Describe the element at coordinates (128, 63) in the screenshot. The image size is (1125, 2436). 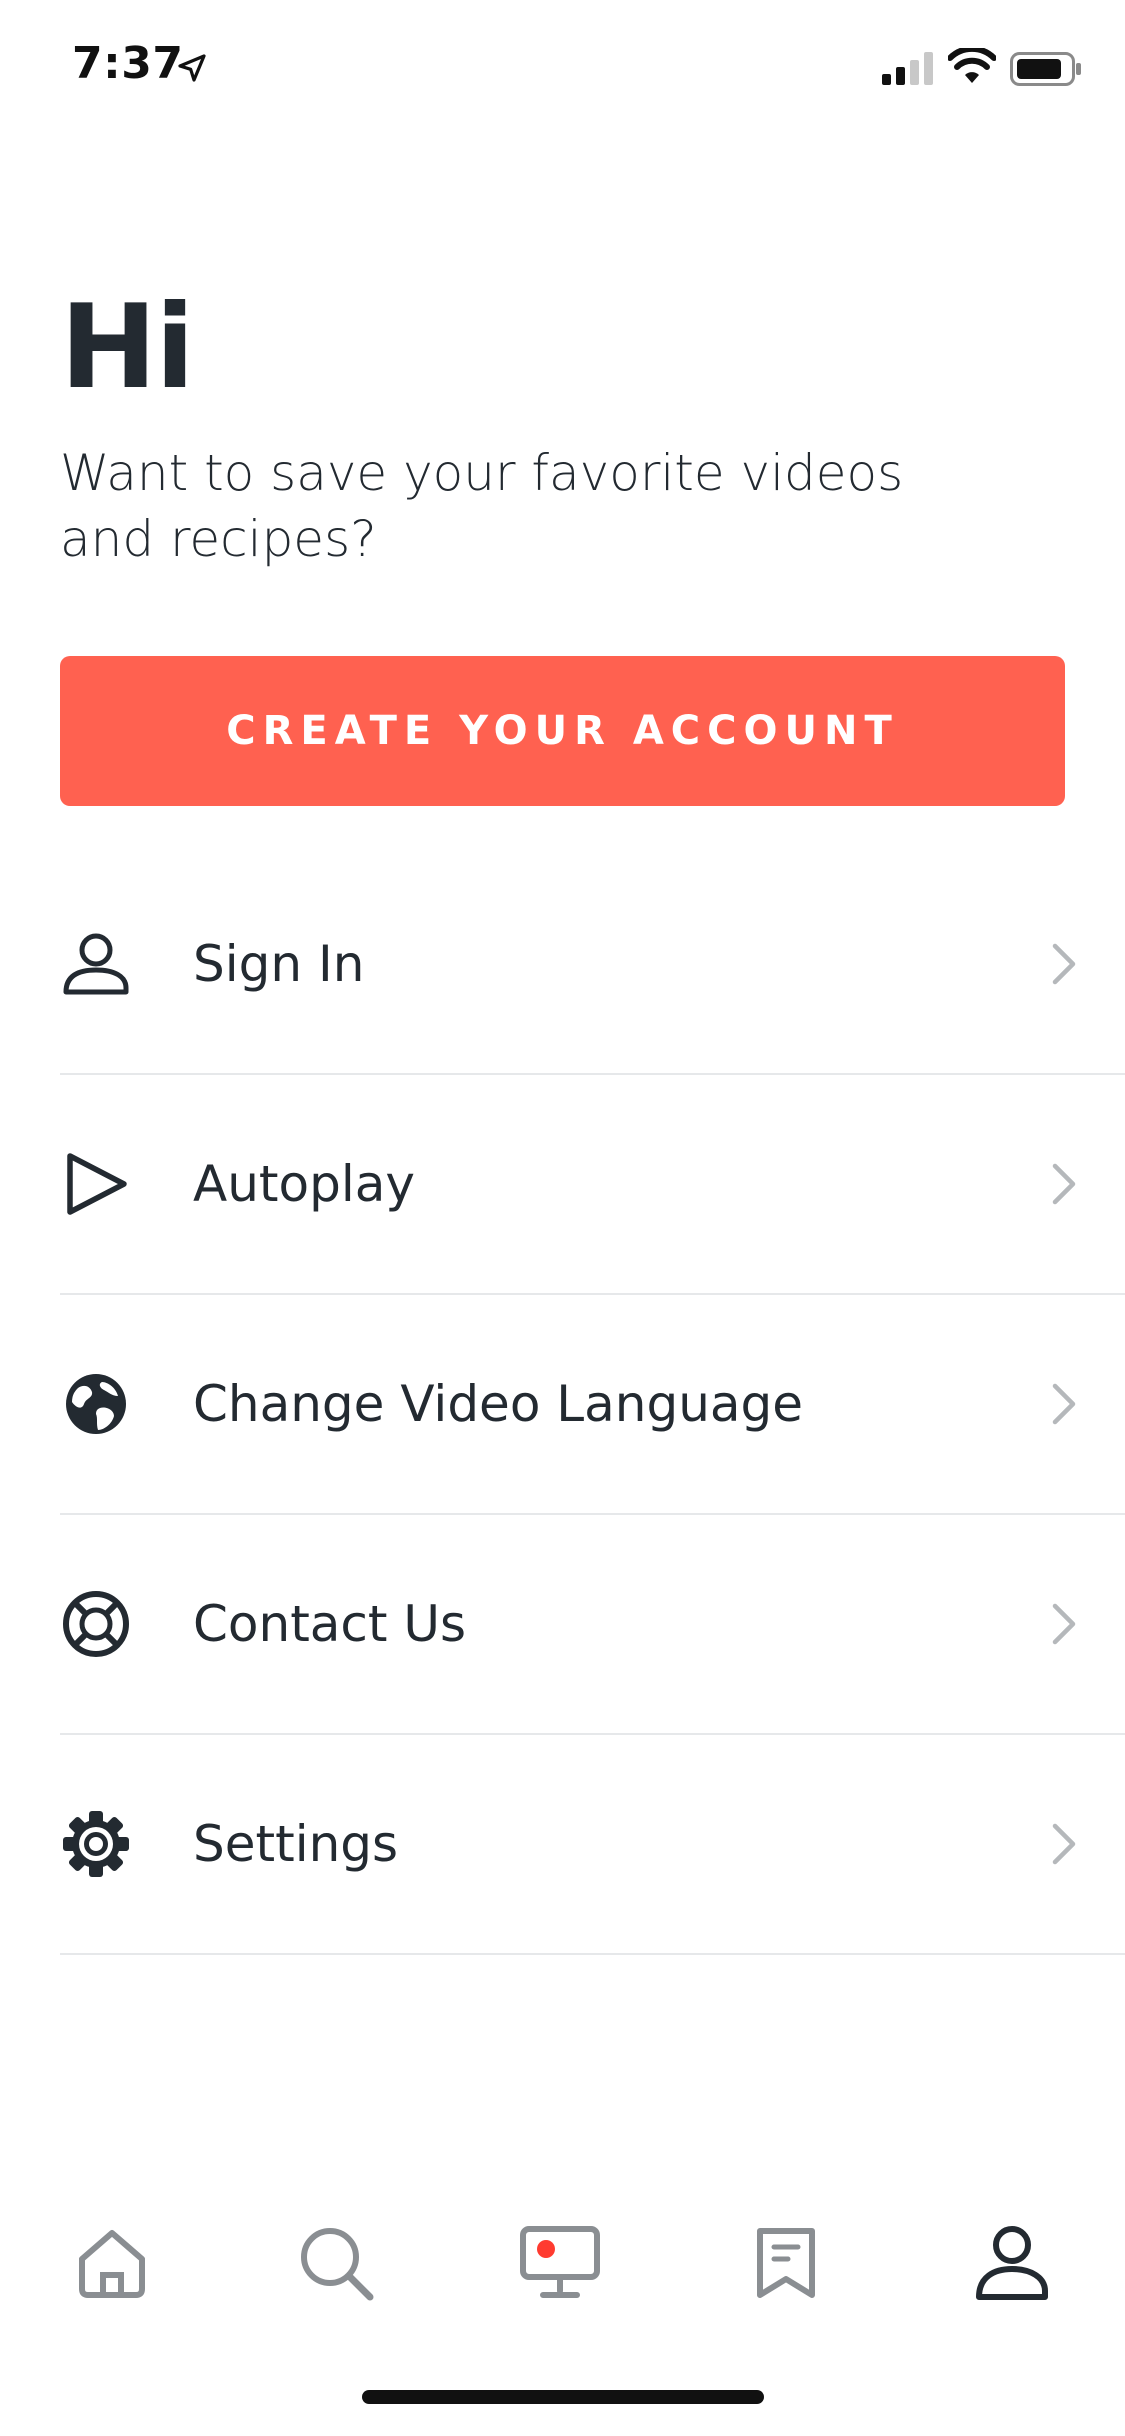
I see `status-time: 7:37` at that location.